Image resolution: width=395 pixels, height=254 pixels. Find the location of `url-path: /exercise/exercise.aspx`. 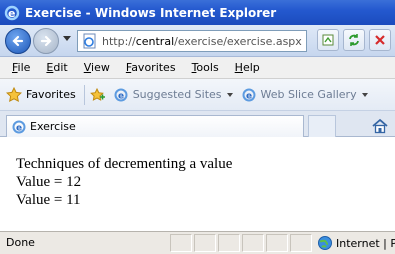

url-path: /exercise/exercise.aspx is located at coordinates (238, 41).